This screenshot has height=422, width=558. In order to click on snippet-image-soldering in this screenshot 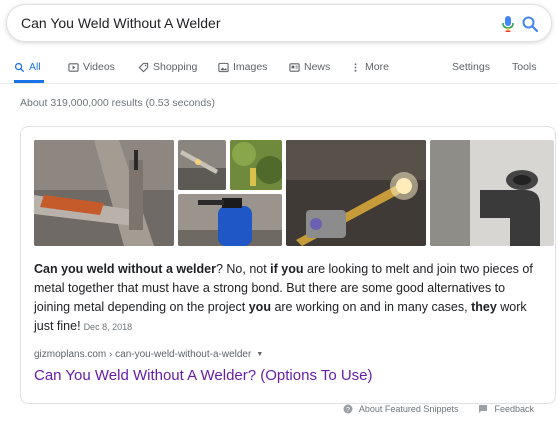, I will do `click(202, 165)`.